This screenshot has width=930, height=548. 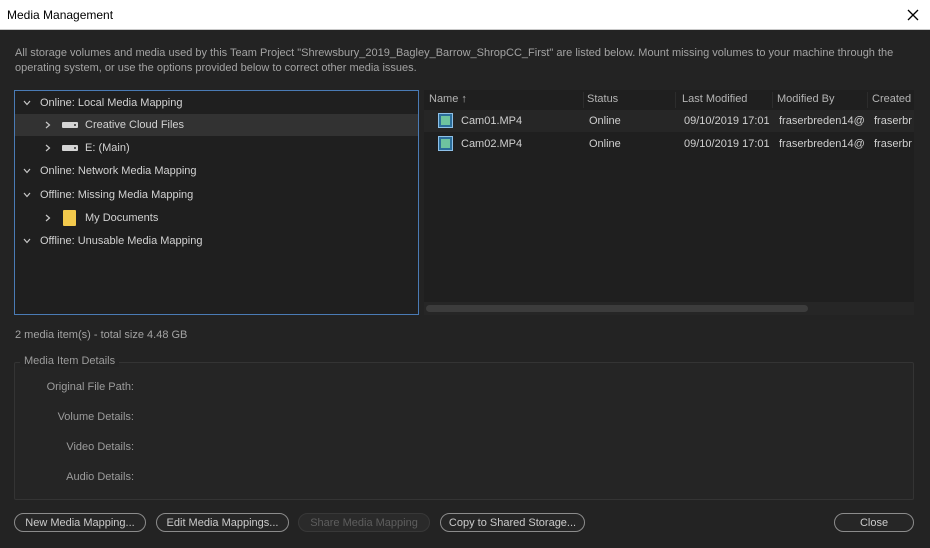 I want to click on window-close-button, so click(x=913, y=15).